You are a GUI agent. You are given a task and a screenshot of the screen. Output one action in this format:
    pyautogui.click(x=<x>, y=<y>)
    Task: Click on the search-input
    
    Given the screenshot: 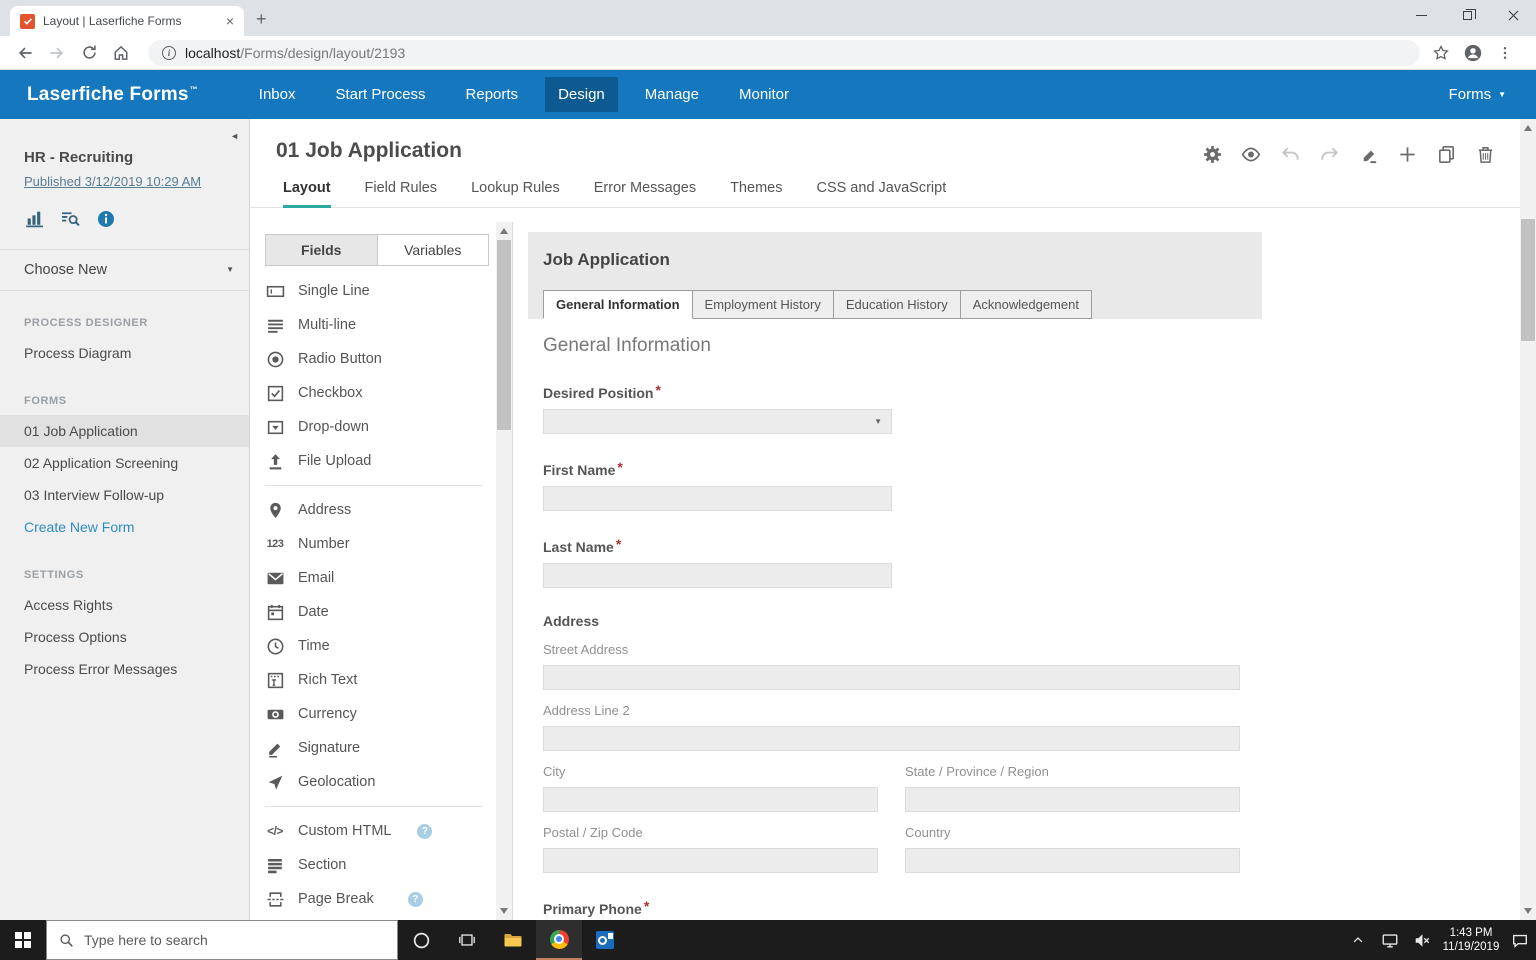 What is the action you would take?
    pyautogui.click(x=214, y=940)
    